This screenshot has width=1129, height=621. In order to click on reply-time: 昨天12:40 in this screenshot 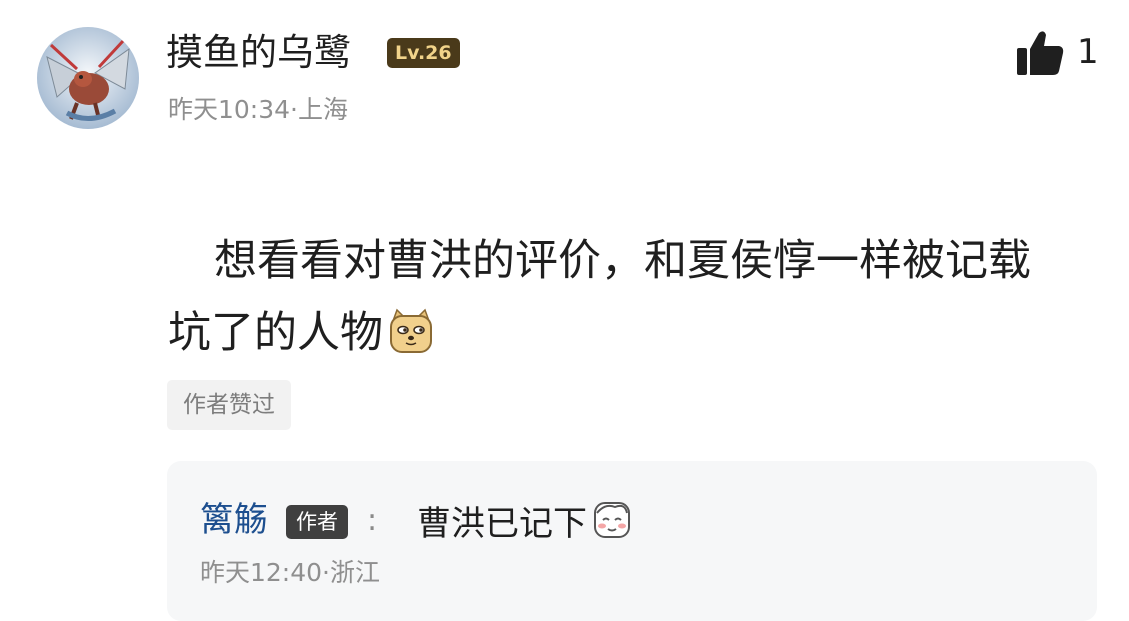, I will do `click(261, 572)`.